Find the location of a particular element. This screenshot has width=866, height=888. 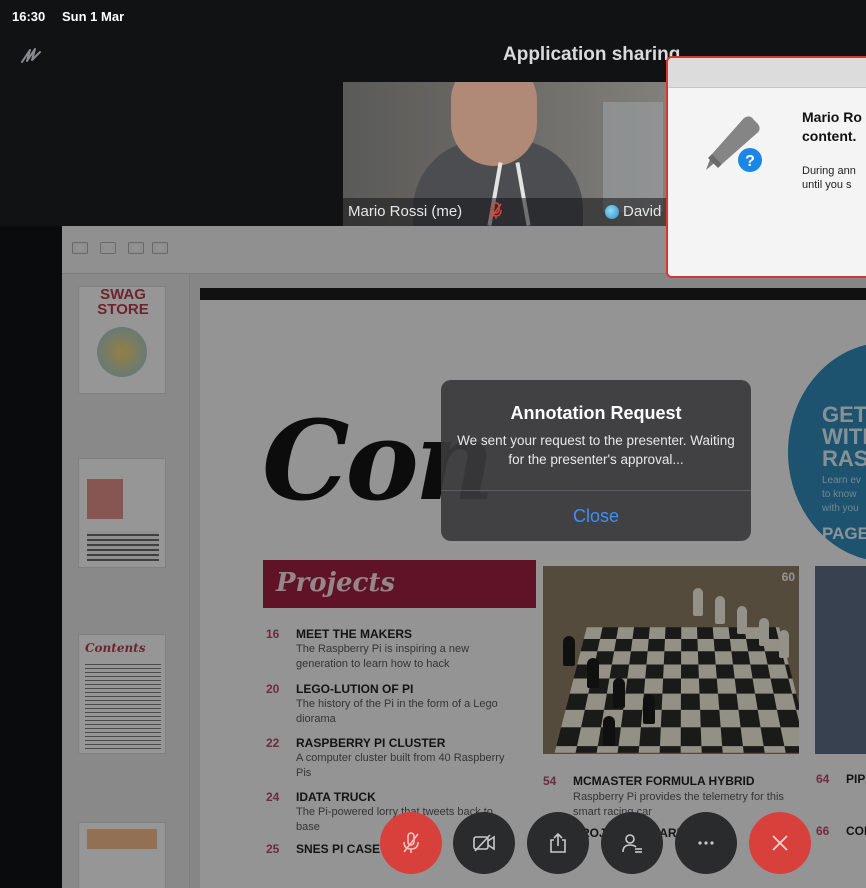

dialog-heading: Mario Ro content. is located at coordinates (832, 127).